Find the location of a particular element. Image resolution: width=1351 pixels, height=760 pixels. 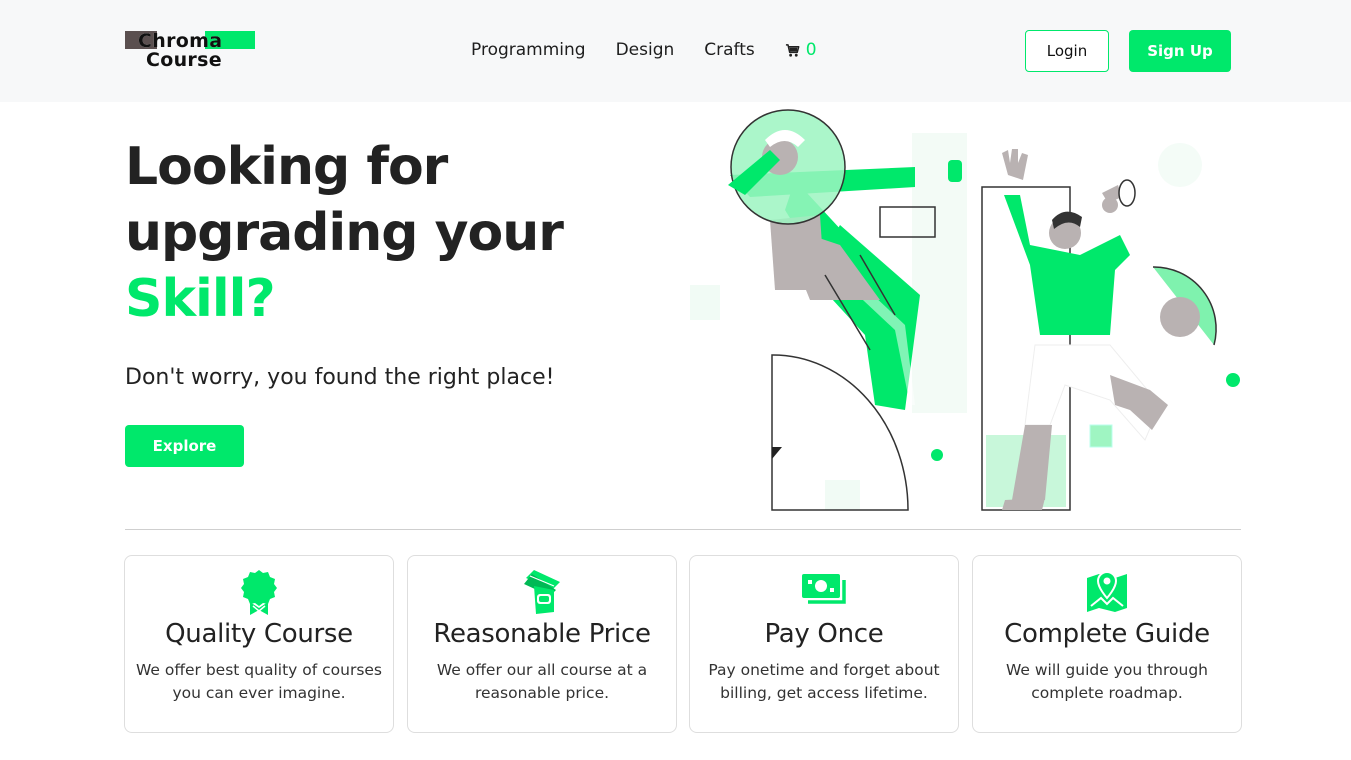

feature-title: Quality Course is located at coordinates (259, 634).